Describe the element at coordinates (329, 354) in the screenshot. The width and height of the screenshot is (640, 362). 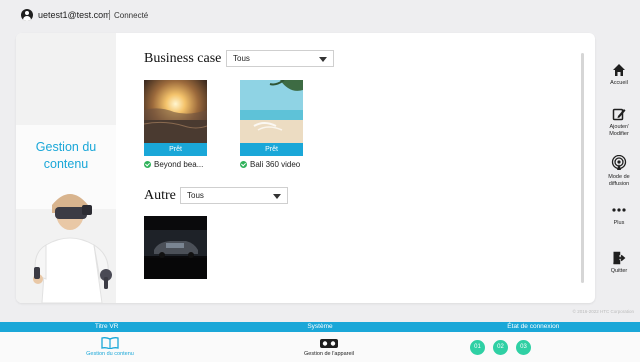
I see `device-management-label: Gestion de l'appareil` at that location.